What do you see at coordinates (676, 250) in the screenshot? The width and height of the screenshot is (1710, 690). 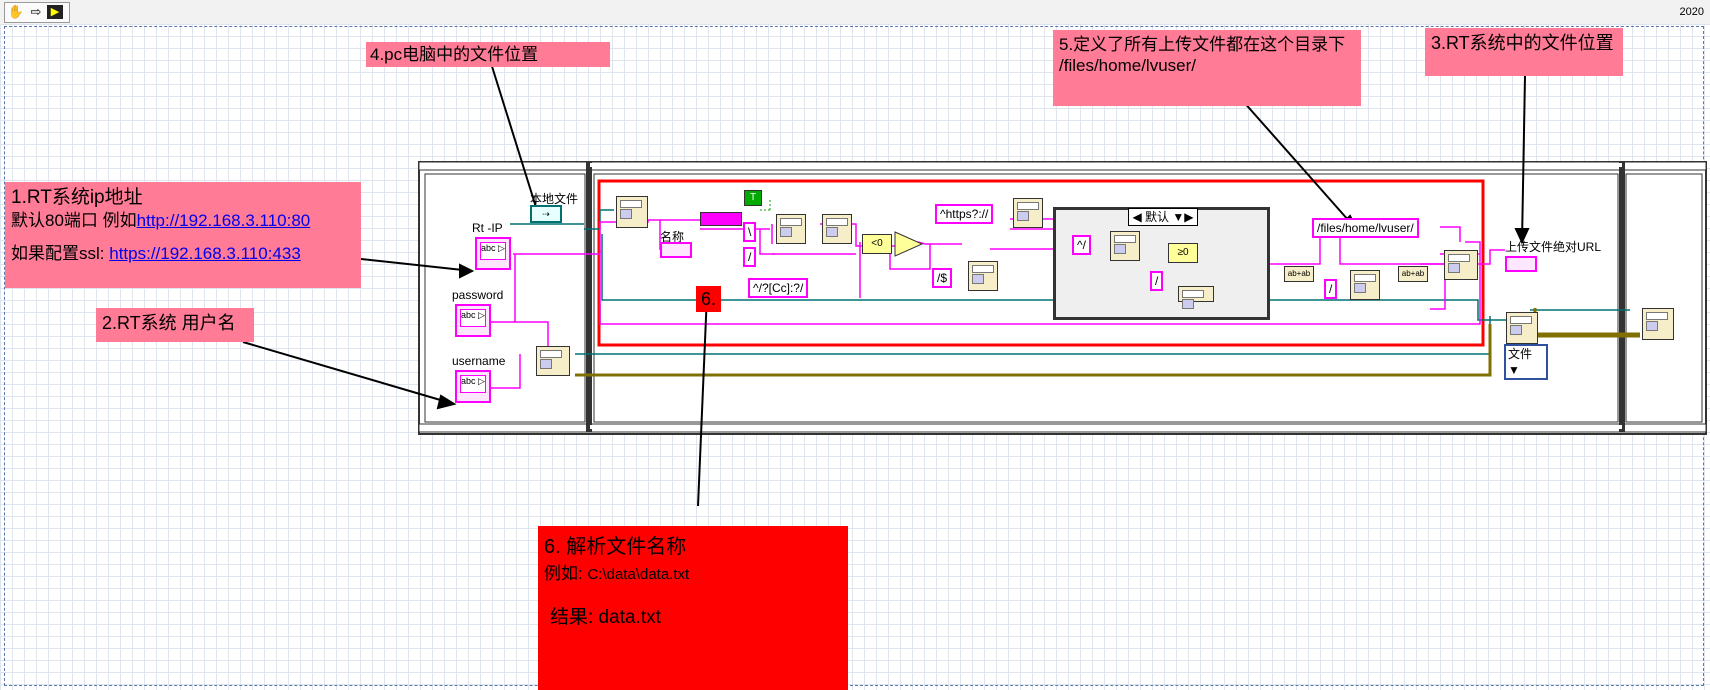 I see `name-indicator` at bounding box center [676, 250].